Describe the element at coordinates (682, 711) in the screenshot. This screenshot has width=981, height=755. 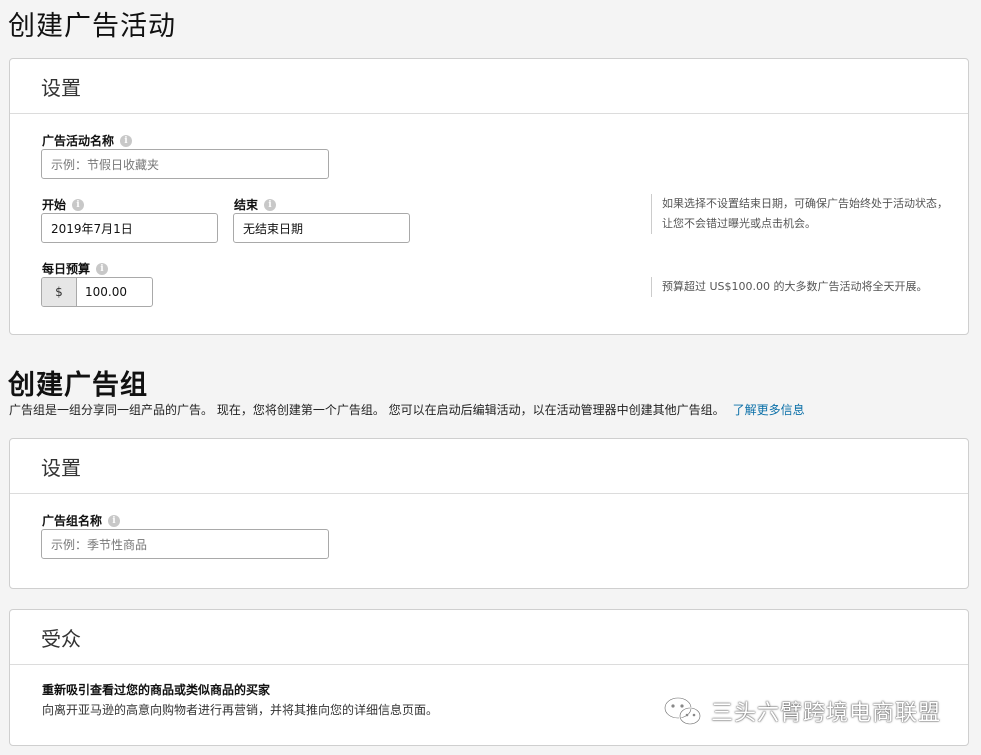
I see `wechat-icon` at that location.